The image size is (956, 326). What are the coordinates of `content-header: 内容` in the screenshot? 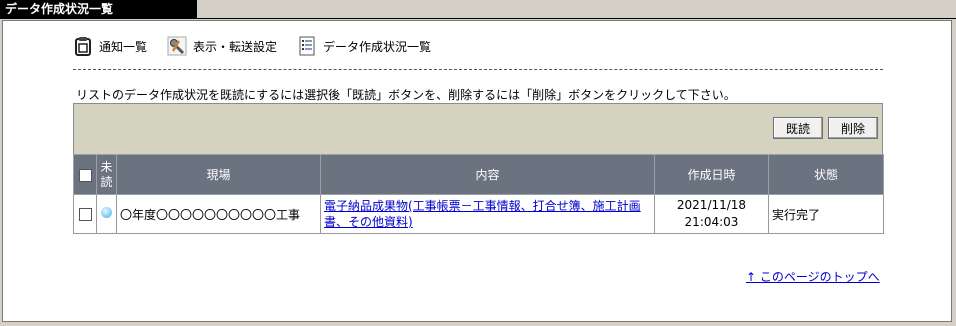 It's located at (487, 174).